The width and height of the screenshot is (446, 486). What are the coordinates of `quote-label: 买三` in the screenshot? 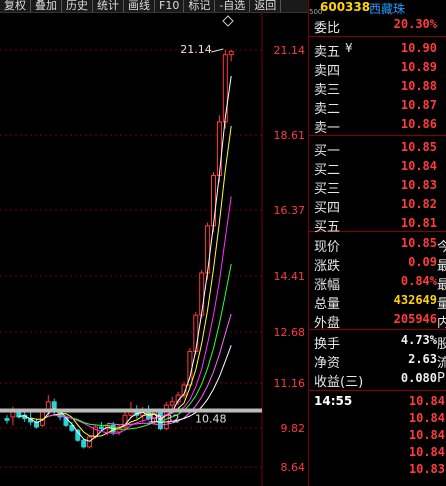 It's located at (327, 189).